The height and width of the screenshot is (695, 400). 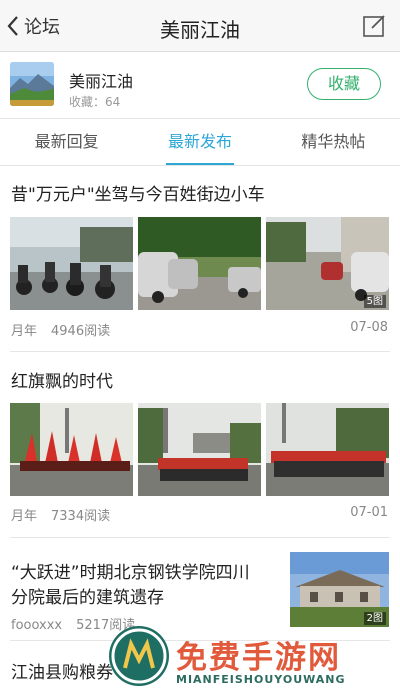 I want to click on image-count-badge: 5图, so click(x=374, y=301).